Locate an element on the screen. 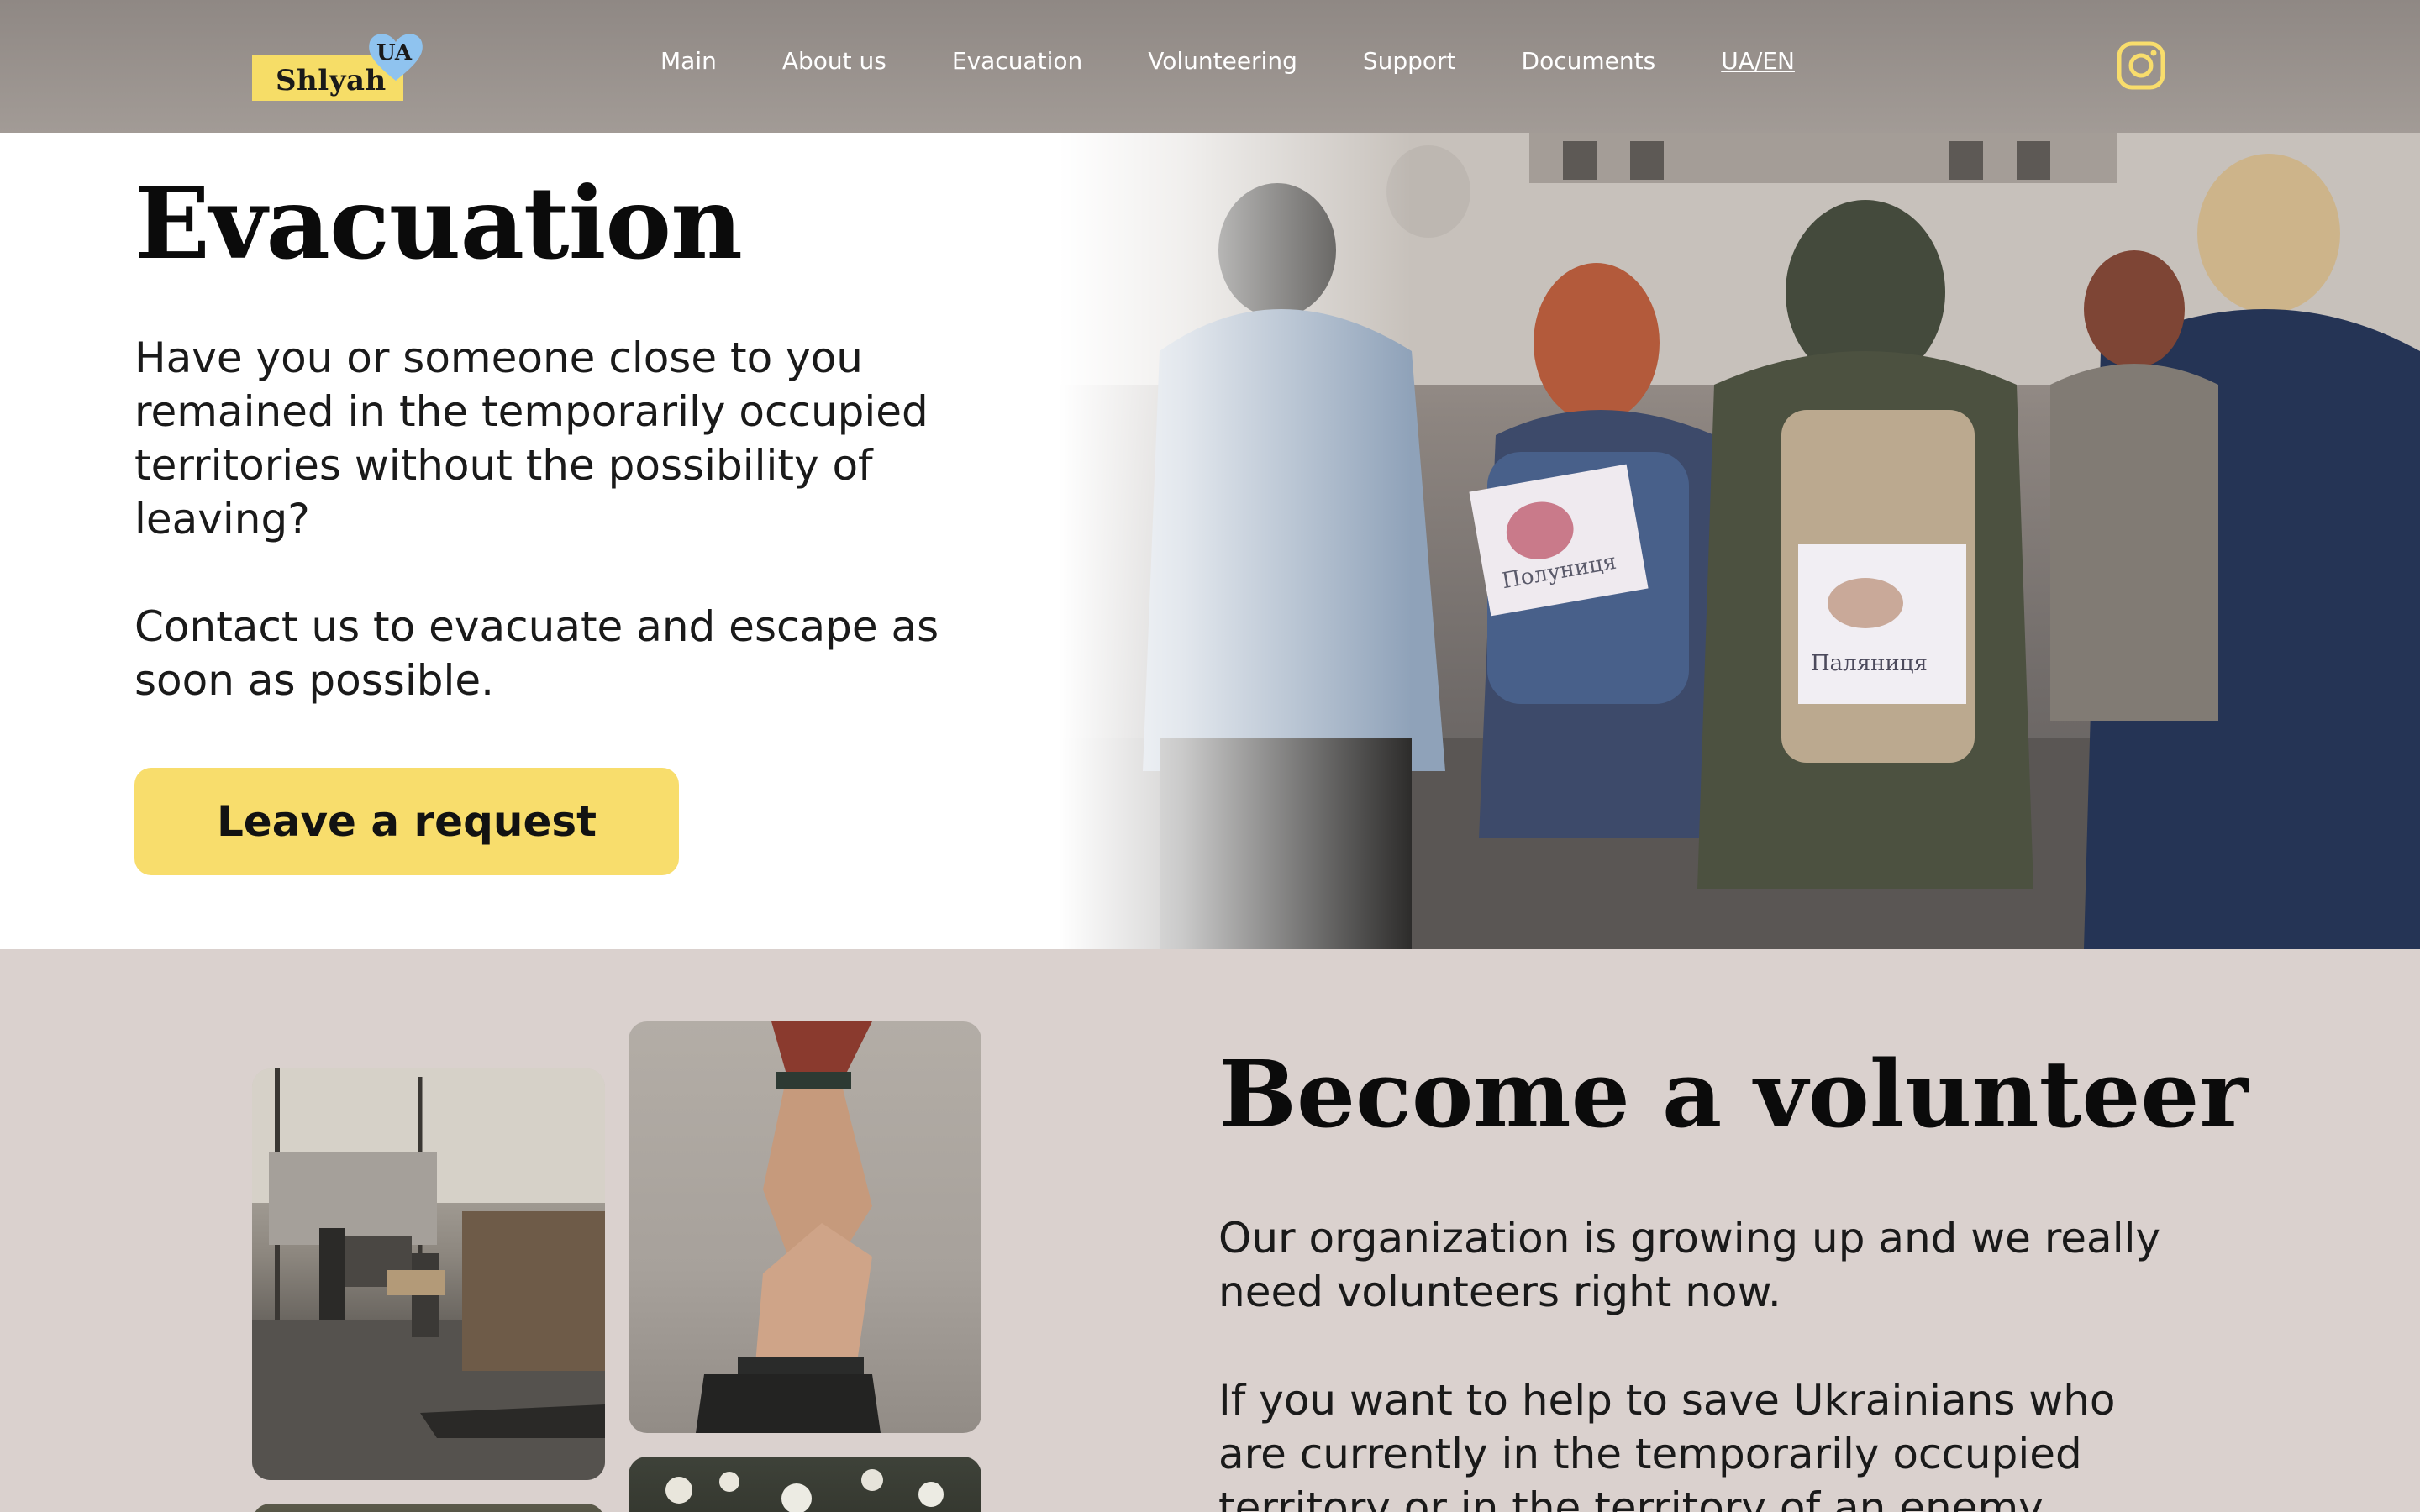  instagram-icon is located at coordinates (2141, 65).